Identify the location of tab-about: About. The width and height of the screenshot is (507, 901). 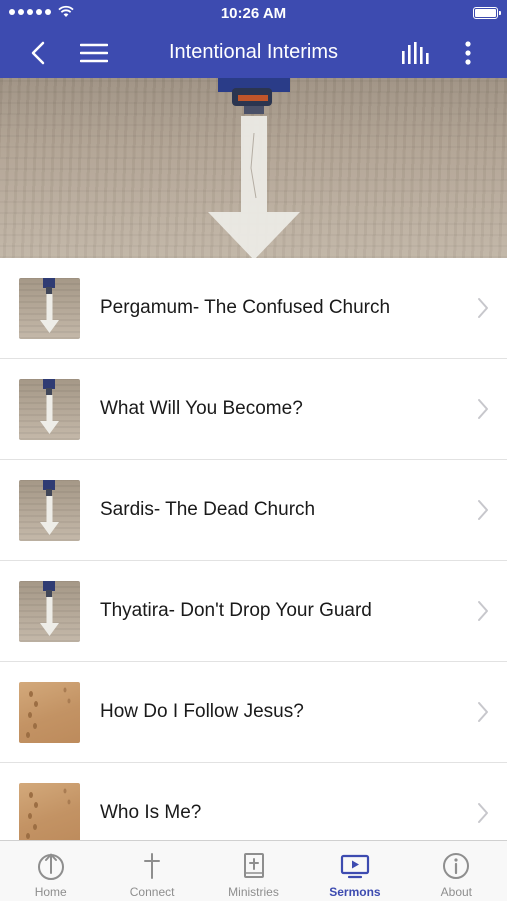
(456, 871).